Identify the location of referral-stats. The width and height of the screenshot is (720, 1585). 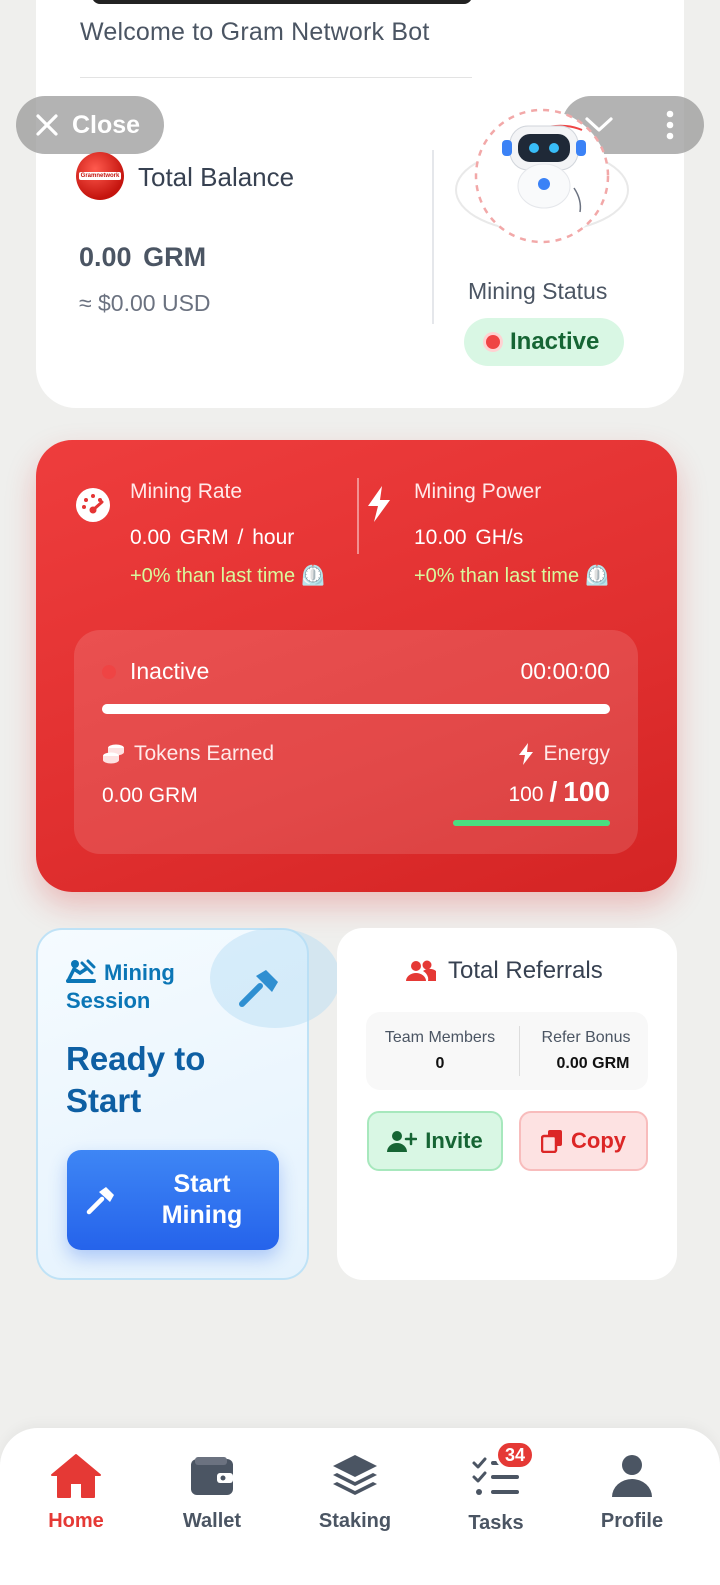
(507, 1051).